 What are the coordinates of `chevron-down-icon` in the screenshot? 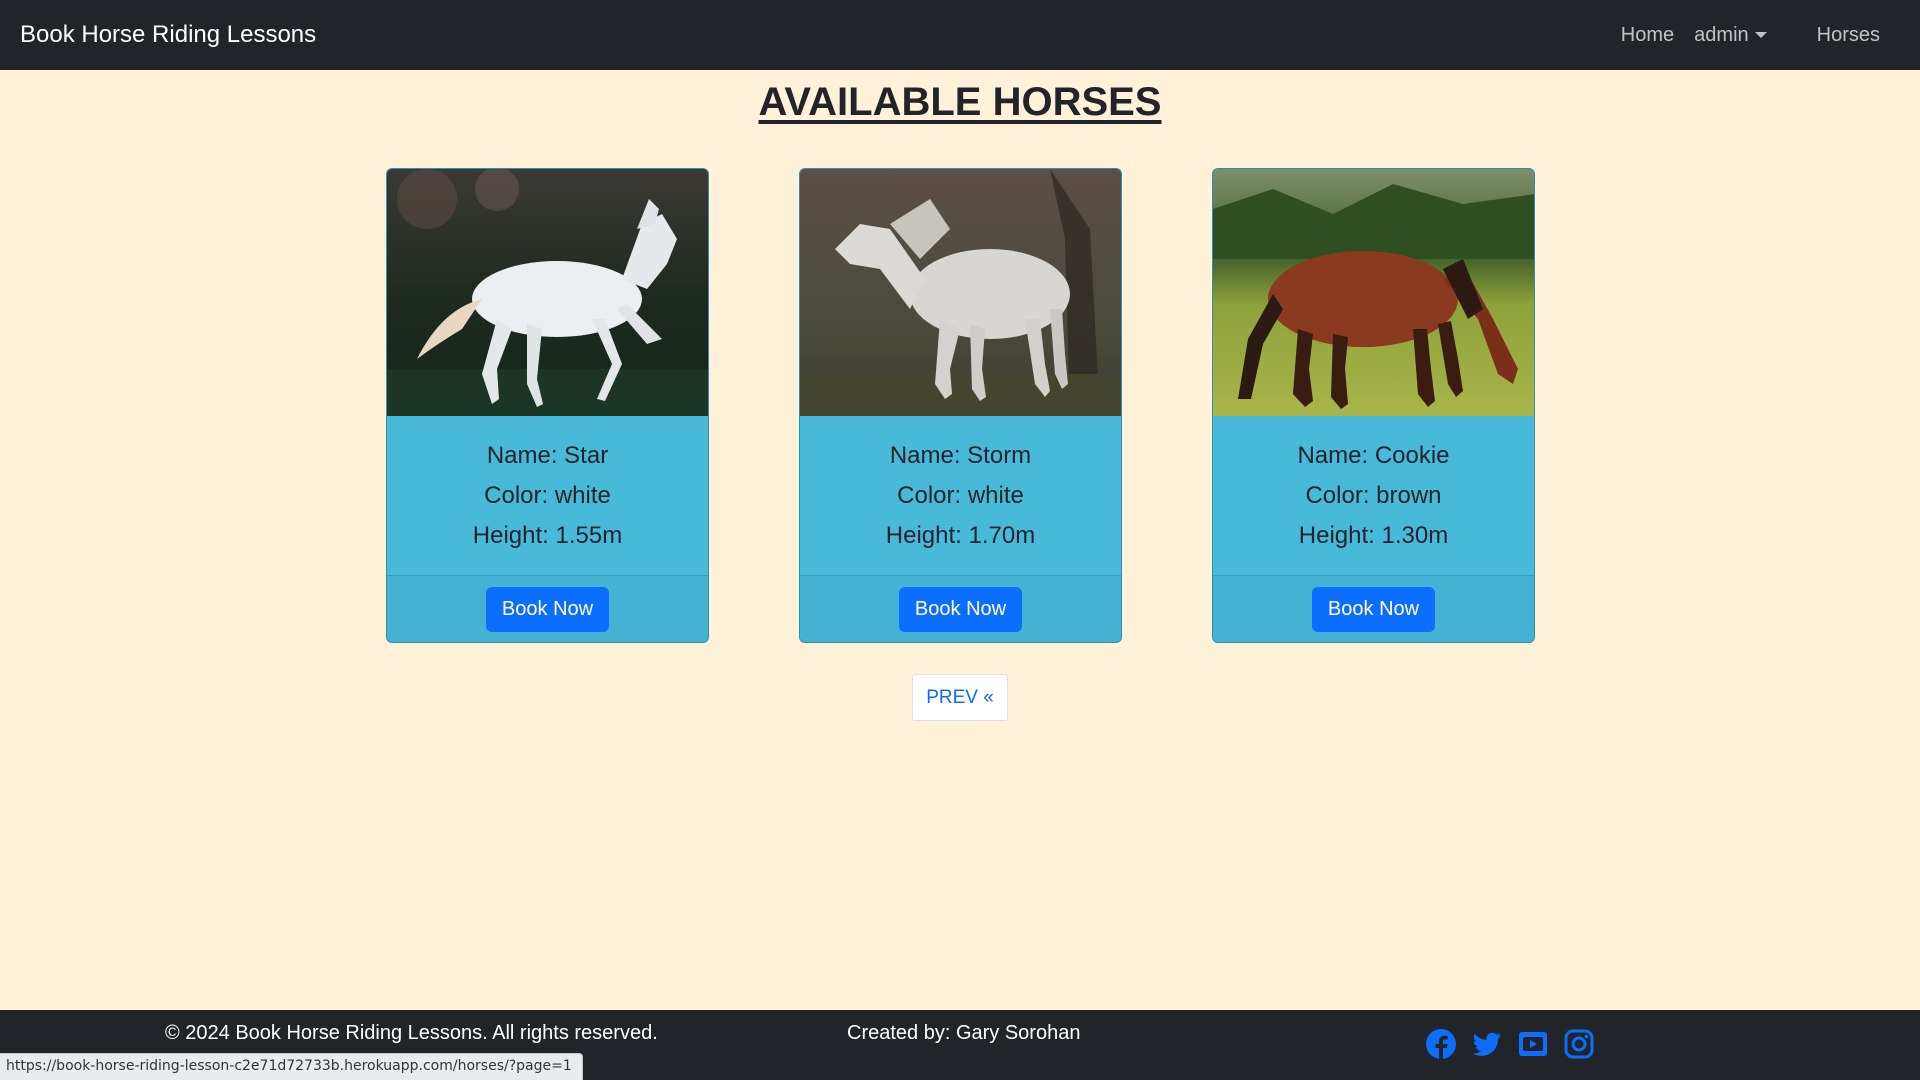 It's located at (1760, 35).